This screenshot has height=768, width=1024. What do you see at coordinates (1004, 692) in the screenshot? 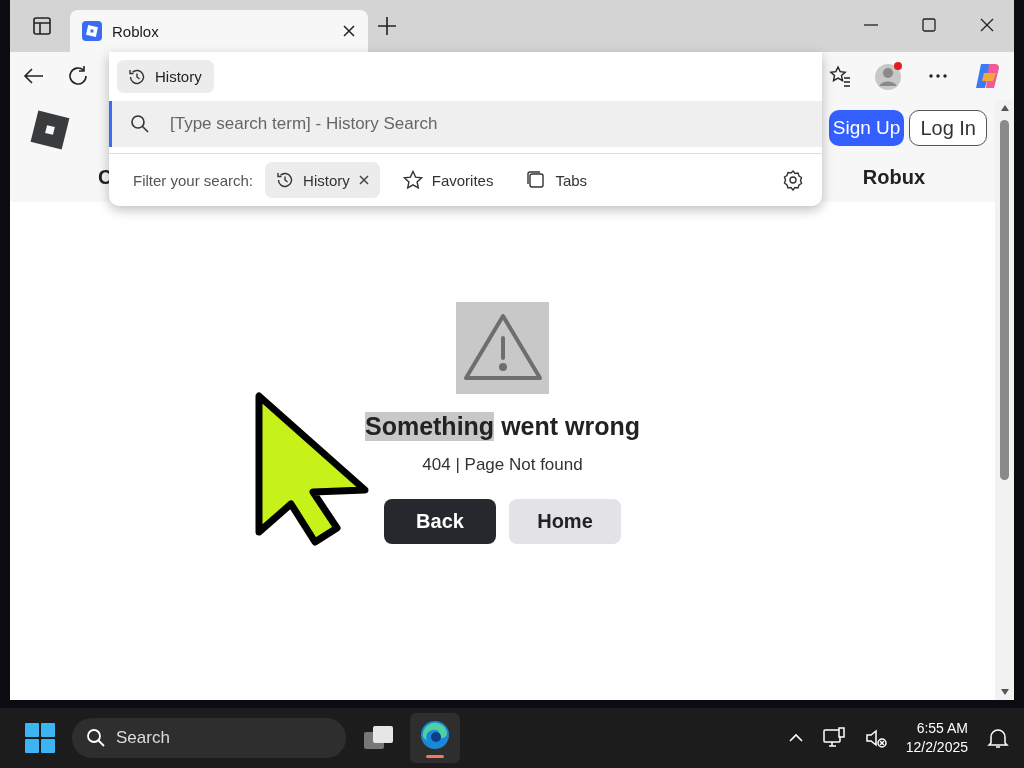
I see `scroll-down-icon` at bounding box center [1004, 692].